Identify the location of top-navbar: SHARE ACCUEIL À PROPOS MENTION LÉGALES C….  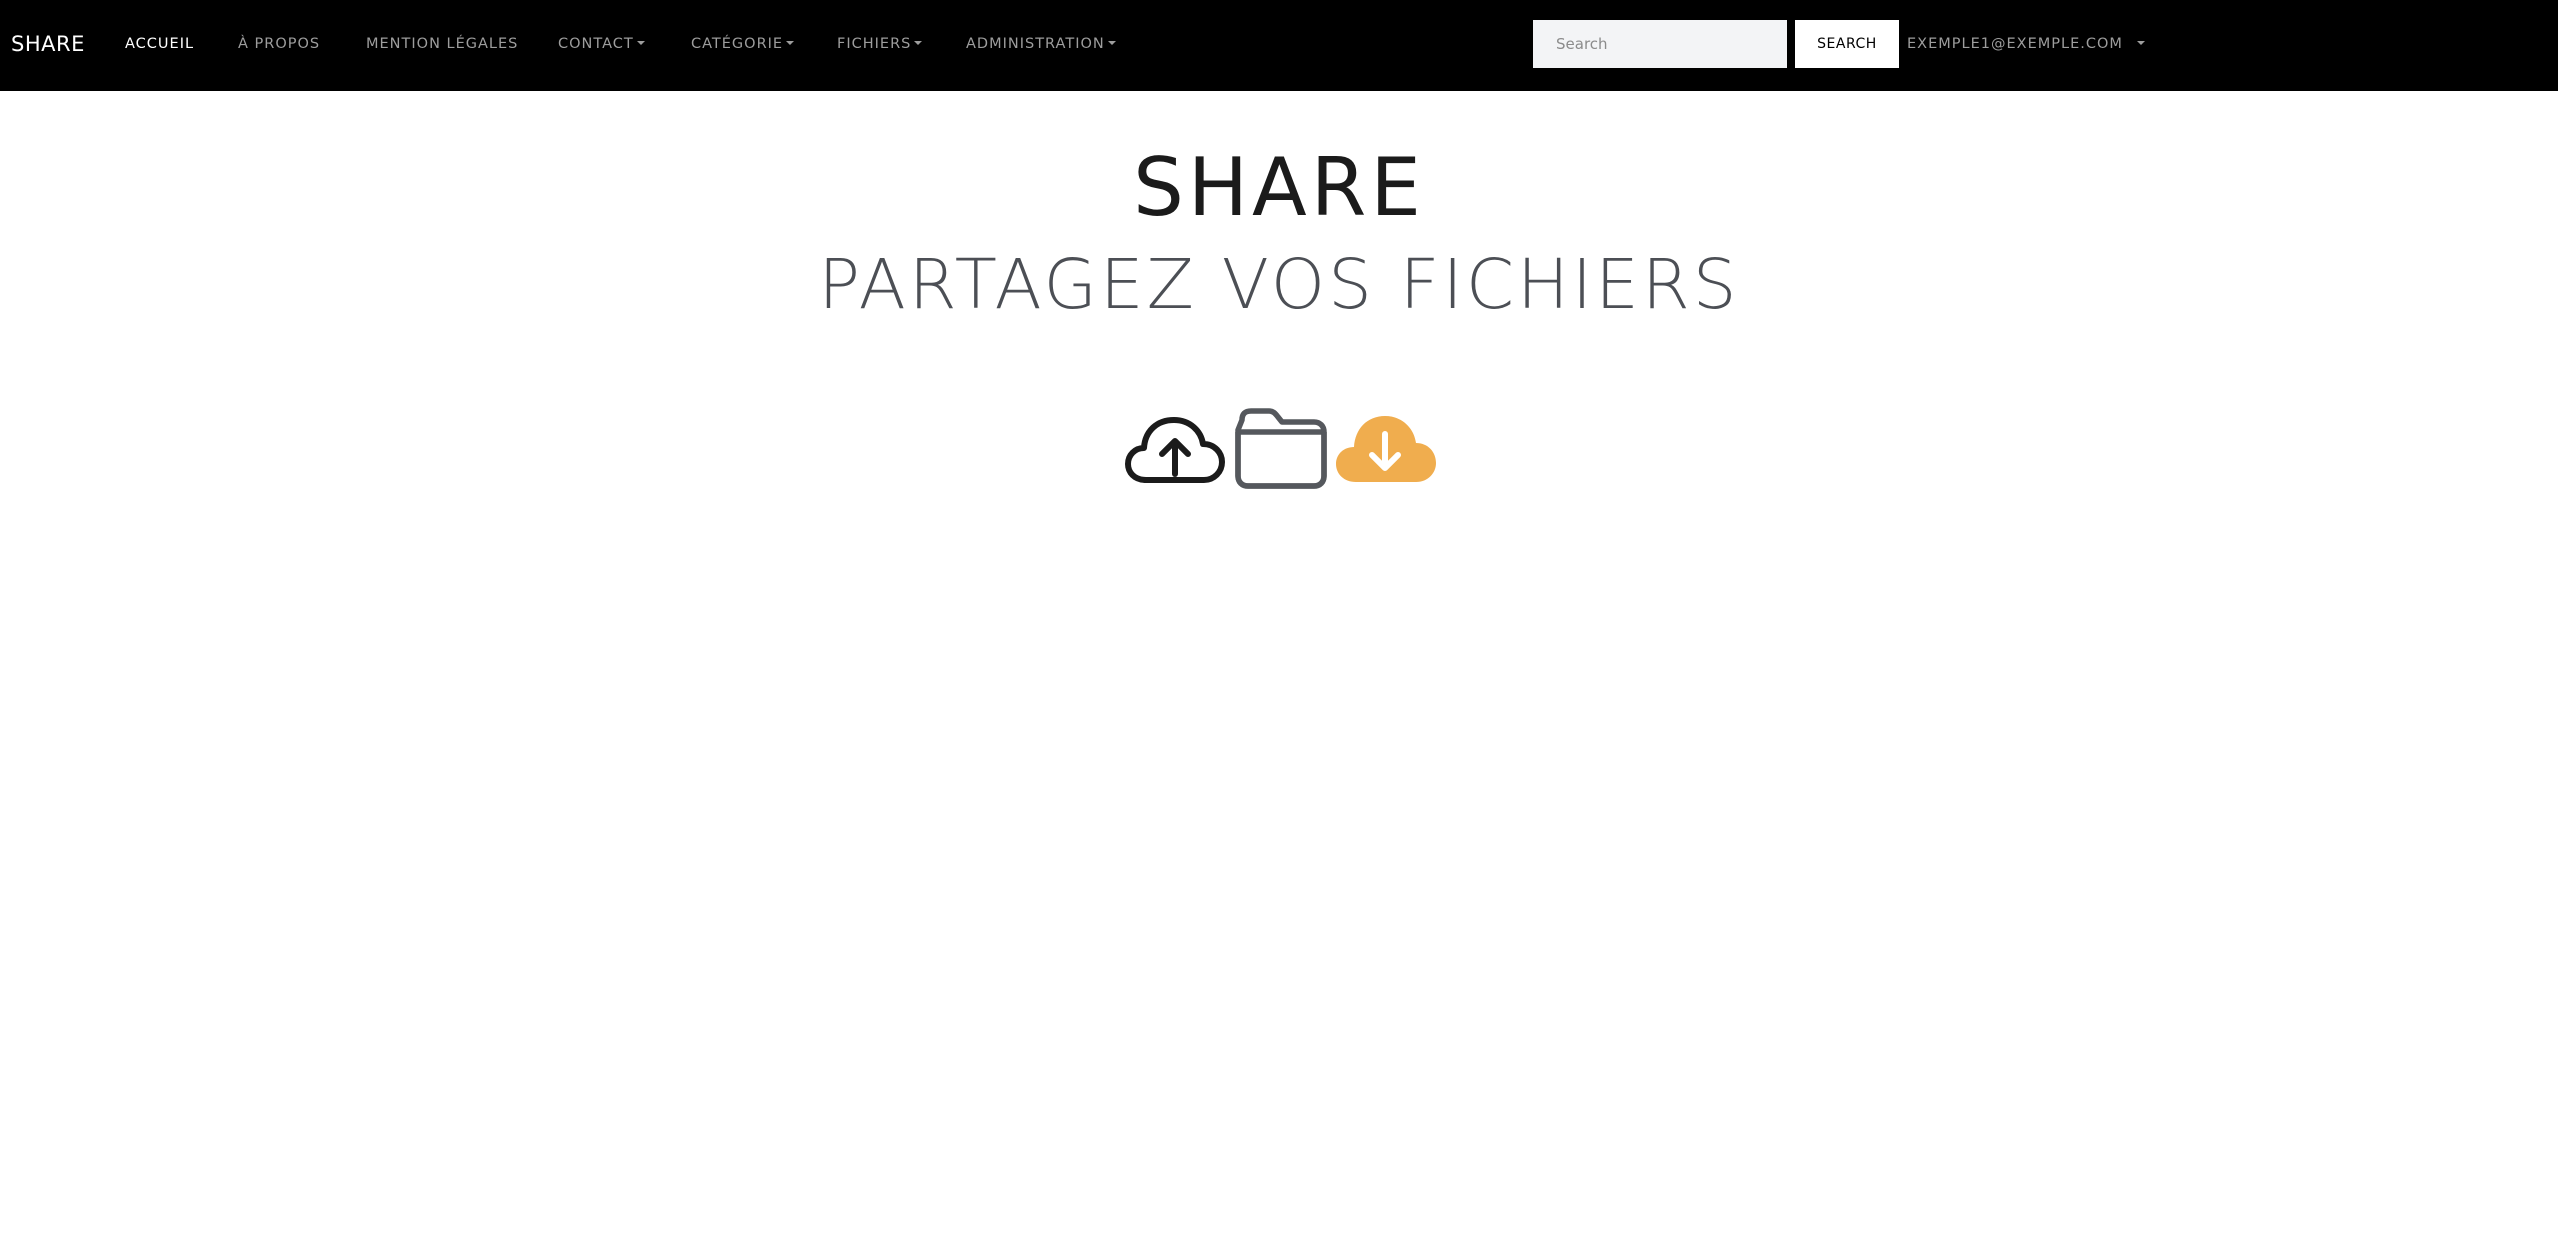
(1279, 45).